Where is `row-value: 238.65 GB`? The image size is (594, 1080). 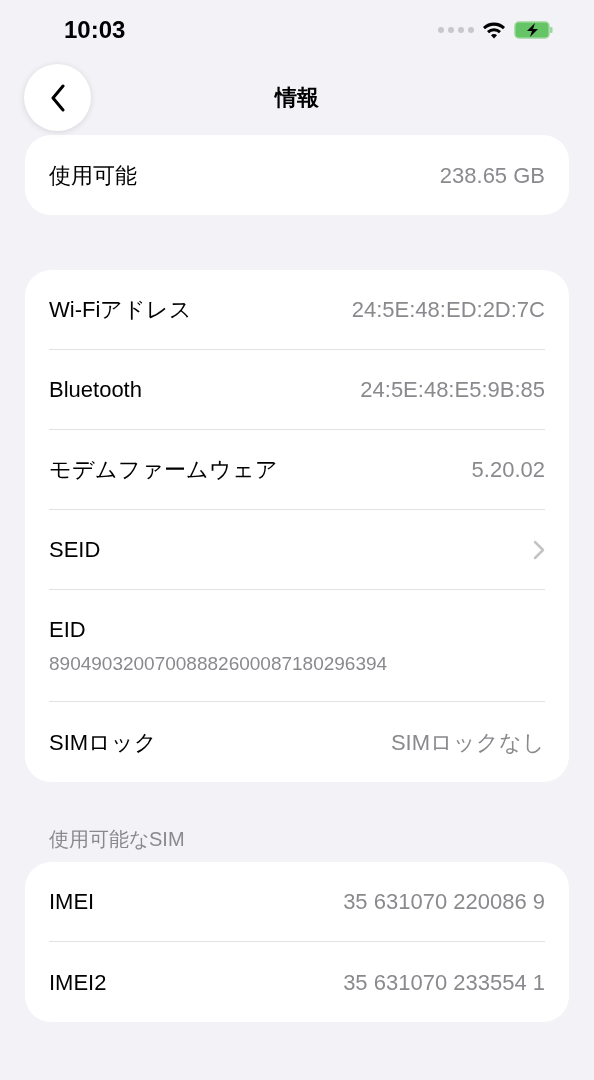
row-value: 238.65 GB is located at coordinates (492, 175).